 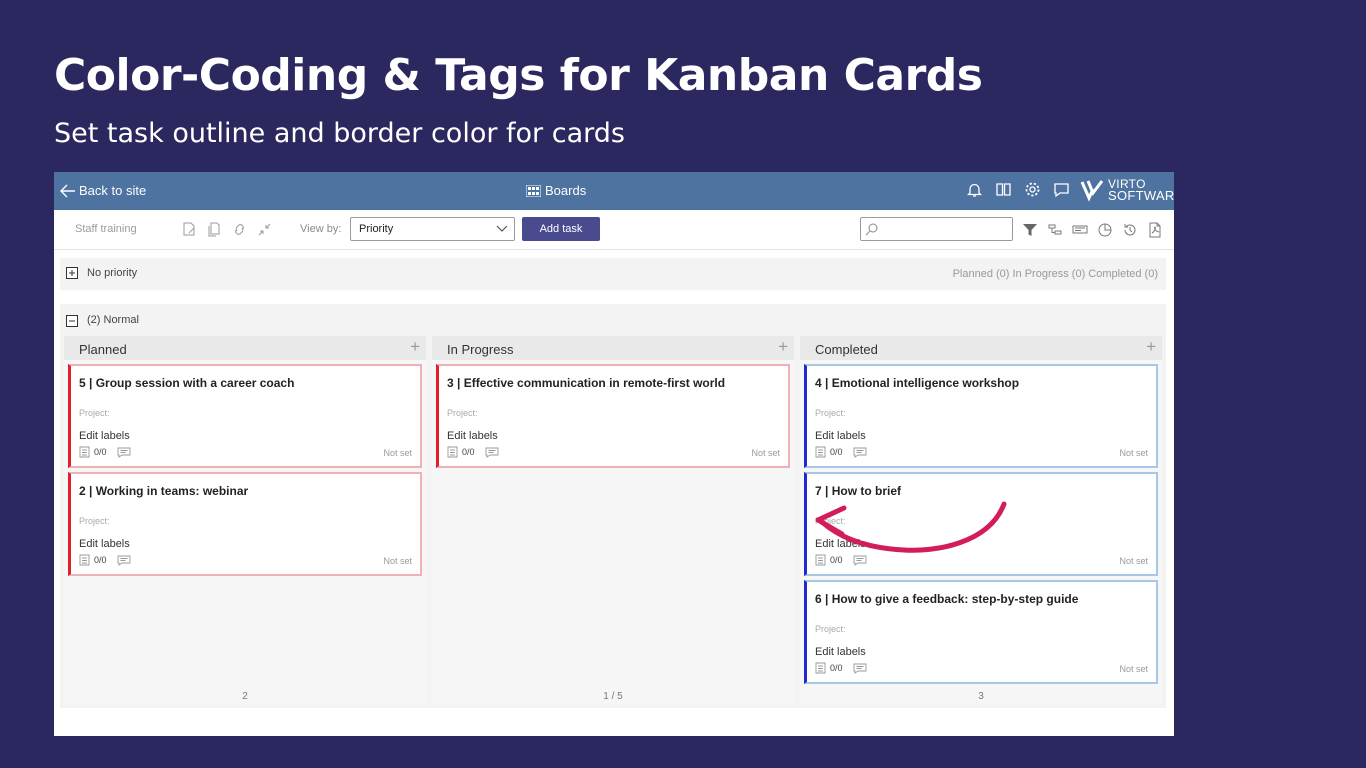 What do you see at coordinates (1092, 230) in the screenshot?
I see `board-view-icons` at bounding box center [1092, 230].